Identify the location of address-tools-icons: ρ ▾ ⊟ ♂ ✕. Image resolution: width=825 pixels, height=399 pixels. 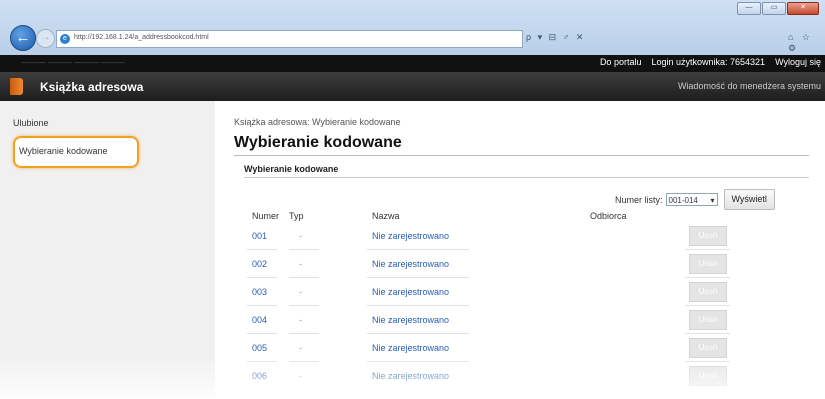
(555, 37).